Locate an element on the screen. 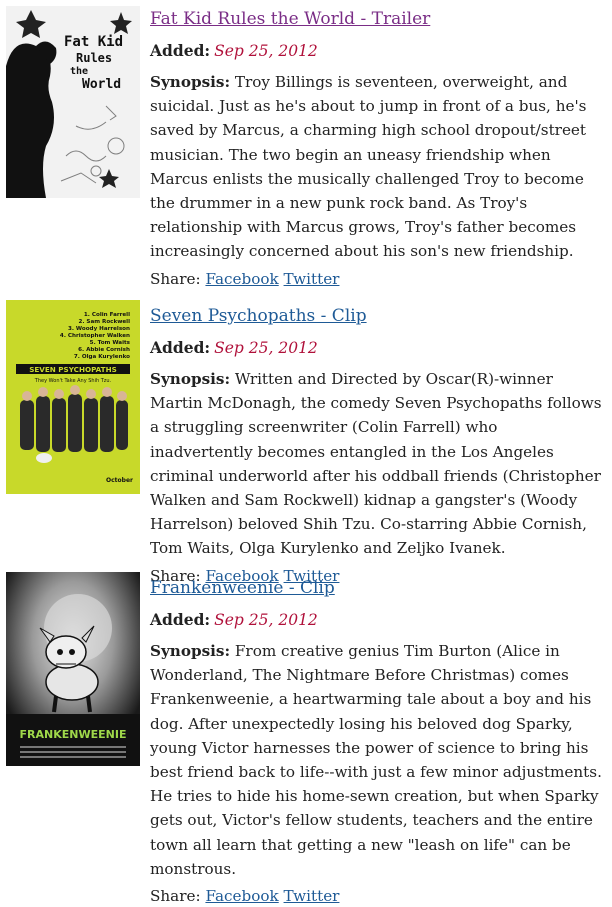  poster-cast: 6. Abbie Cornish is located at coordinates (104, 350).